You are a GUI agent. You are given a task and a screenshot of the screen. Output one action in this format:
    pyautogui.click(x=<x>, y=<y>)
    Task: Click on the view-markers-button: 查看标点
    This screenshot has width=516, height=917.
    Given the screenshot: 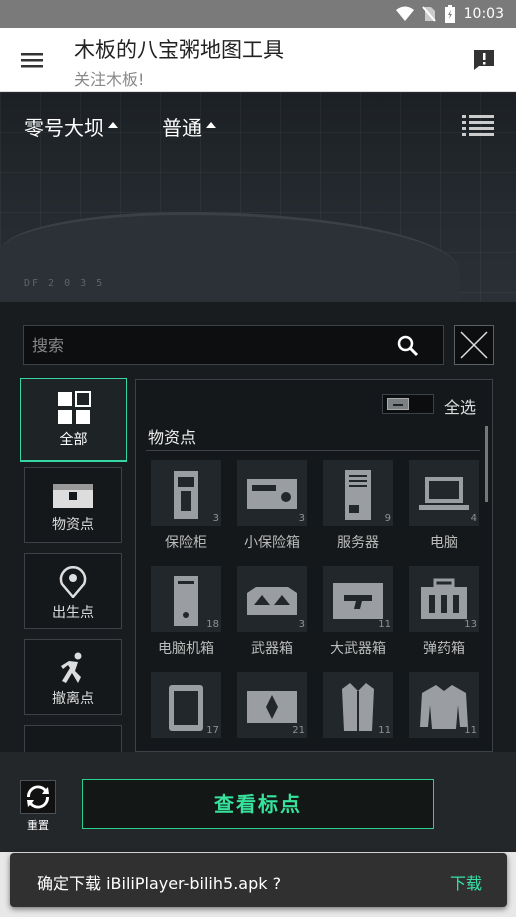 What is the action you would take?
    pyautogui.click(x=258, y=804)
    